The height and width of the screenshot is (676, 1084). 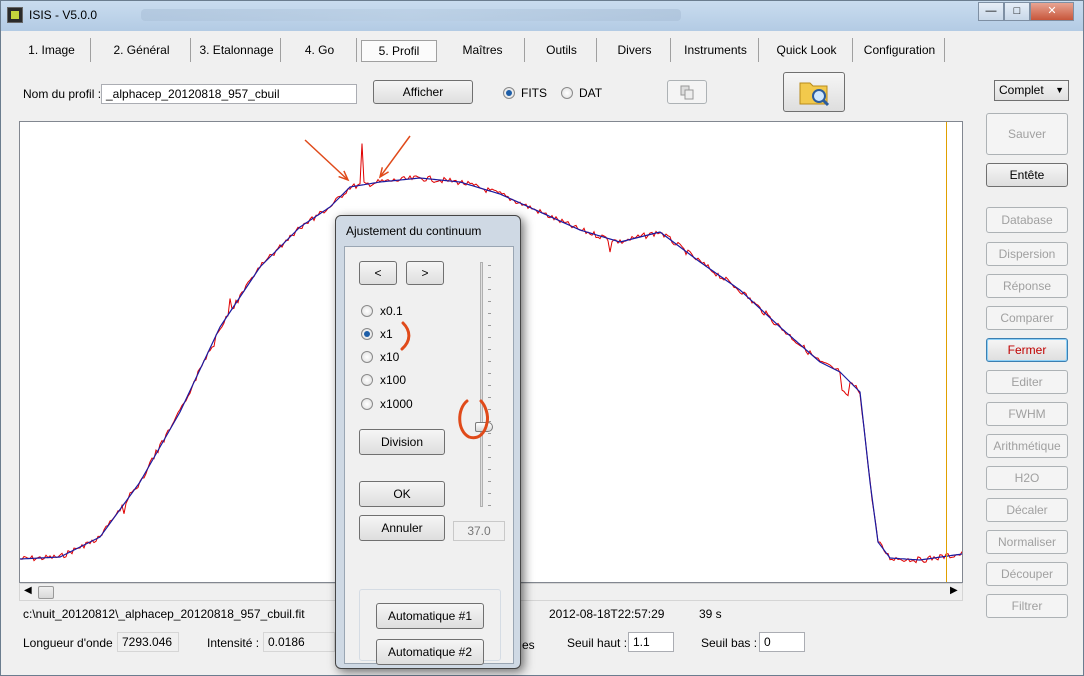 What do you see at coordinates (716, 50) in the screenshot?
I see `tab-instruments: Instruments` at bounding box center [716, 50].